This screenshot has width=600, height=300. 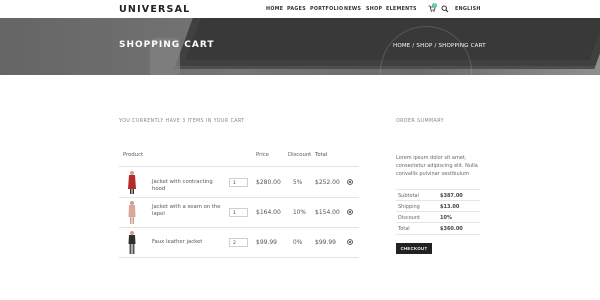 What do you see at coordinates (401, 9) in the screenshot?
I see `nav-item-elements: ELEMENTS` at bounding box center [401, 9].